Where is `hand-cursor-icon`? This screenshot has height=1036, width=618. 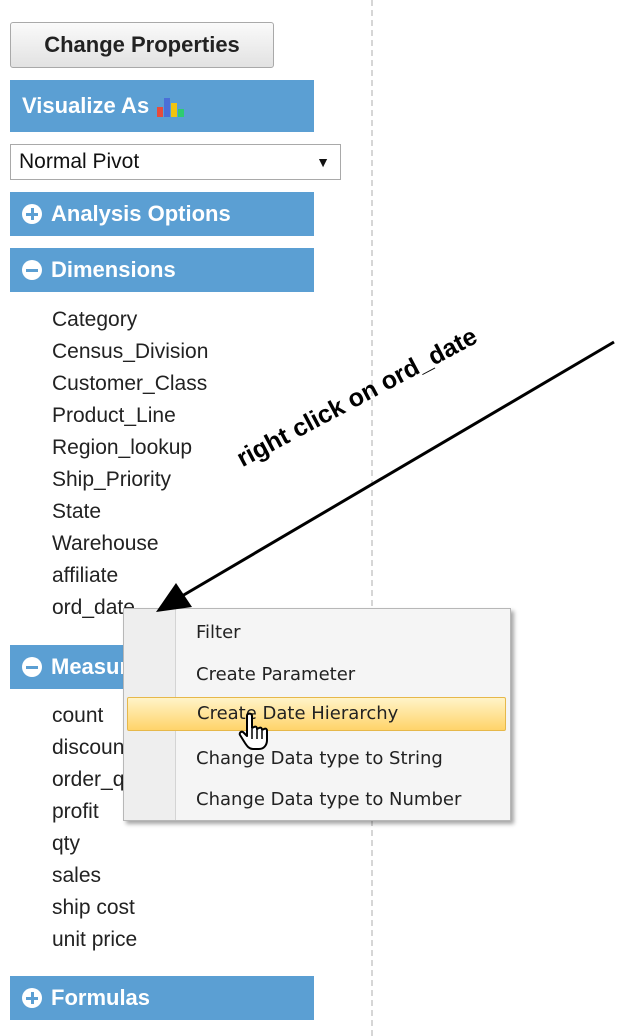
hand-cursor-icon is located at coordinates (253, 731).